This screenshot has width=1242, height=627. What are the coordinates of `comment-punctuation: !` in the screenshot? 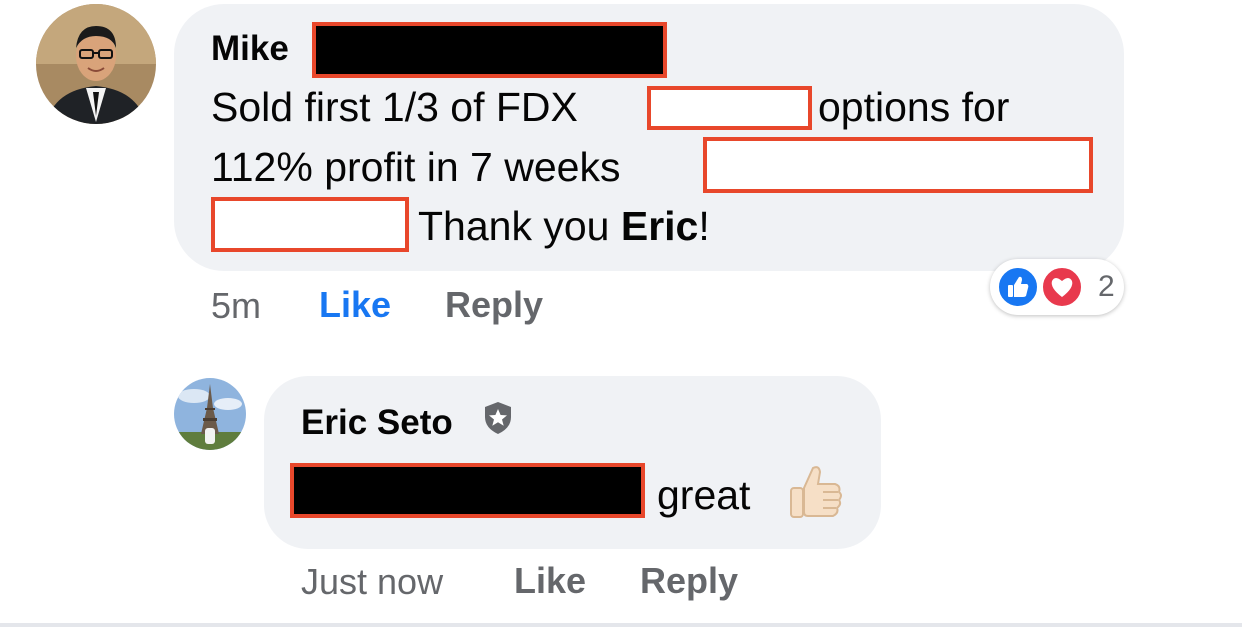 It's located at (704, 226).